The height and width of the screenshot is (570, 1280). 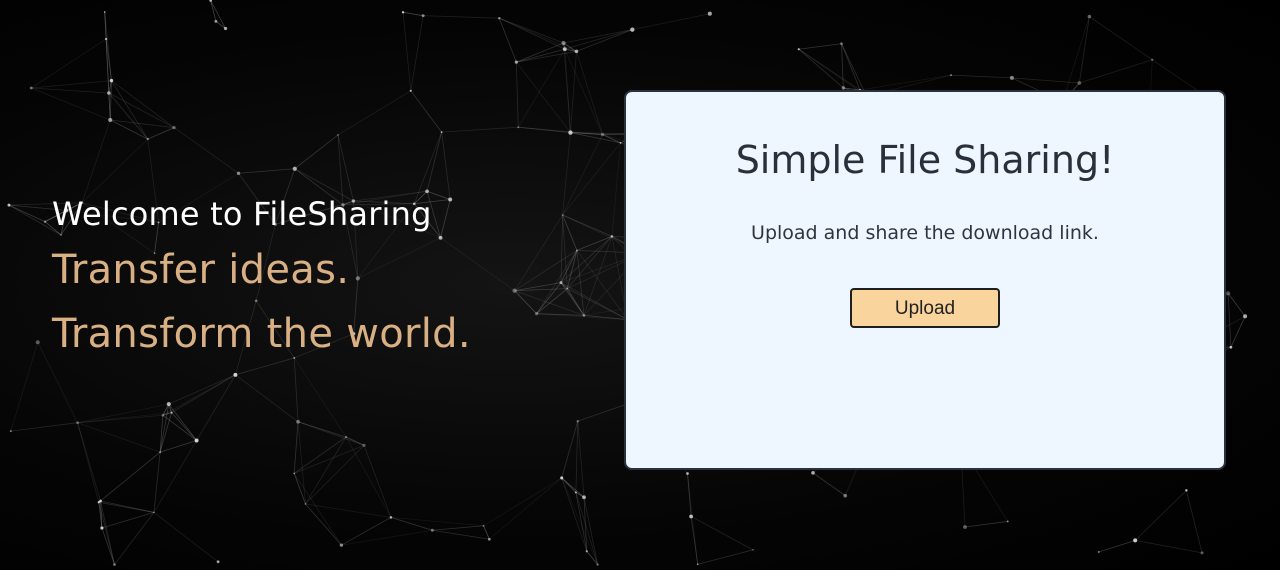 What do you see at coordinates (201, 270) in the screenshot?
I see `tagline-line-1: Transfer ideas.` at bounding box center [201, 270].